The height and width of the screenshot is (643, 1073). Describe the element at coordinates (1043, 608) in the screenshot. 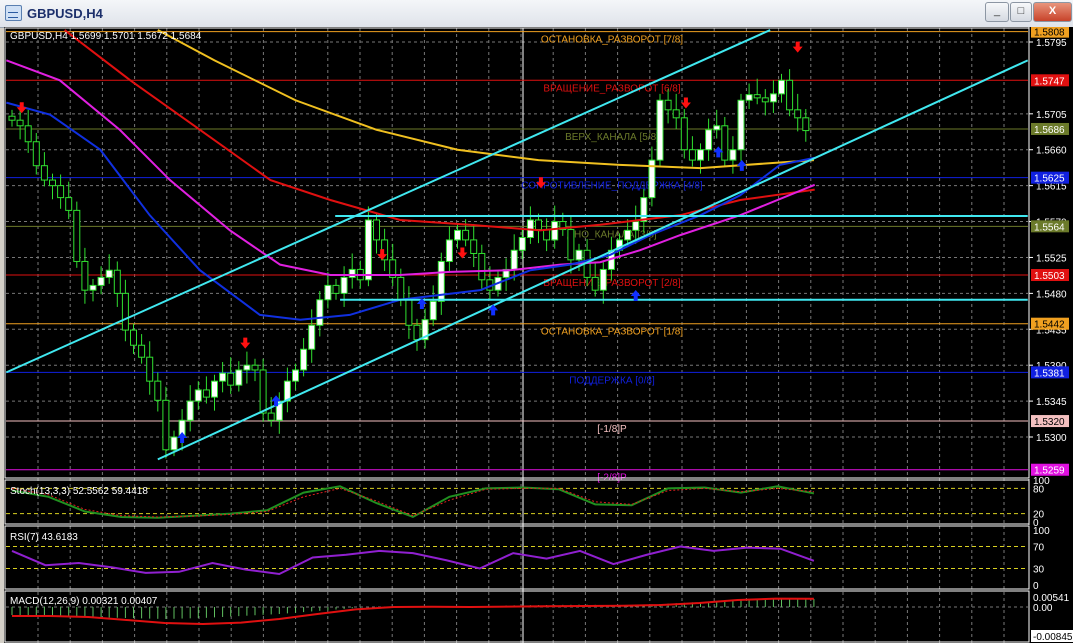

I see `macd-tick-label: 0.00` at that location.